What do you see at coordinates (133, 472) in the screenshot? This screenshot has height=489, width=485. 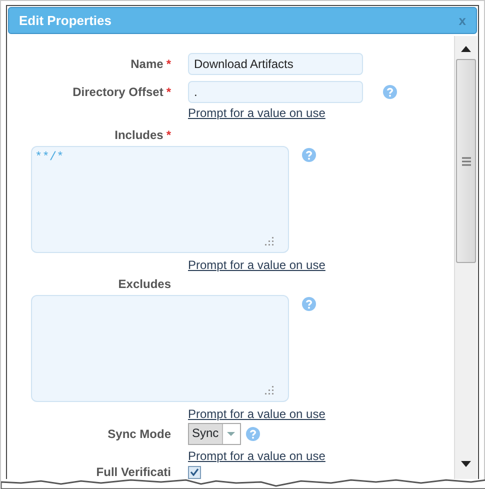 I see `field-label: Full Verificati` at bounding box center [133, 472].